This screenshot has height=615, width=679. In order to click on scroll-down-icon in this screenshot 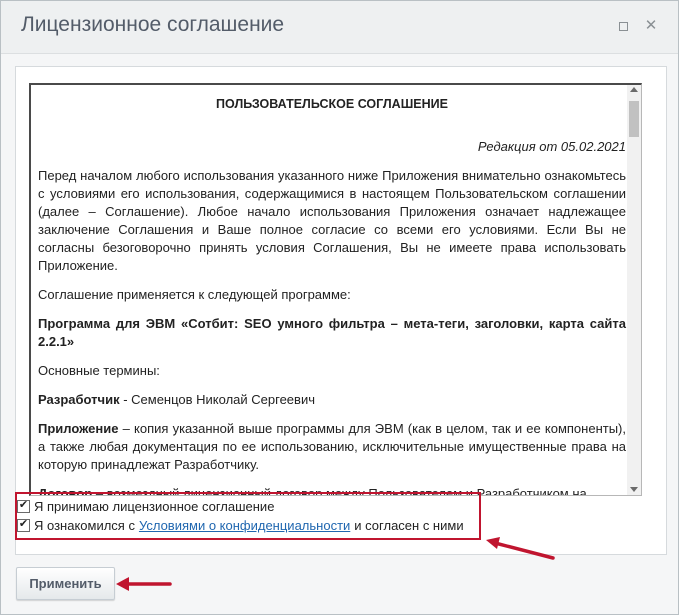, I will do `click(634, 489)`.